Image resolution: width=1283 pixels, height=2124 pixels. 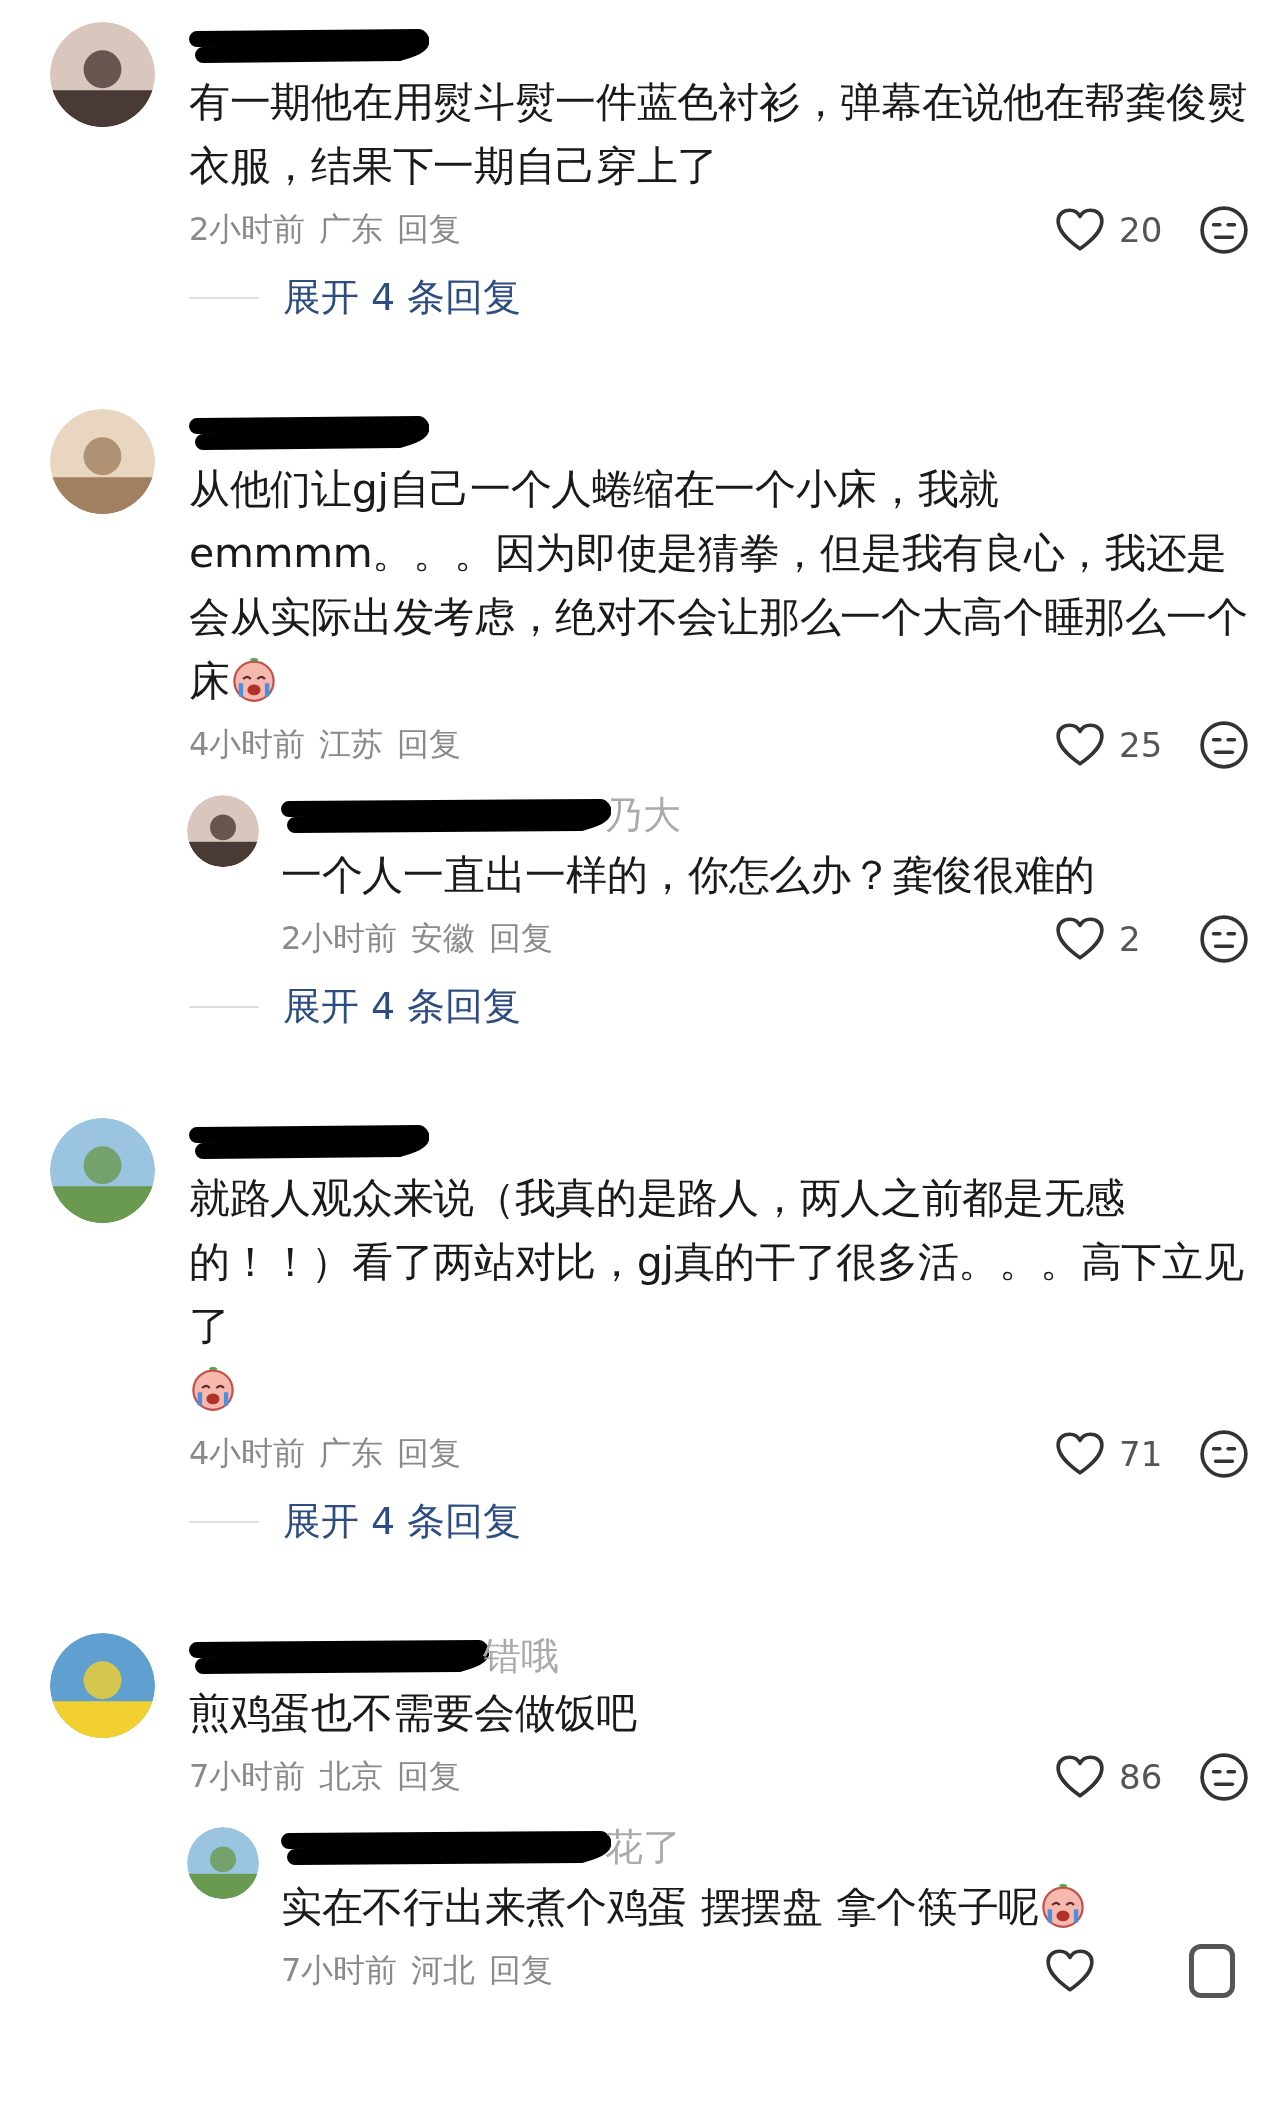 I want to click on location-label: 安徽, so click(x=443, y=938).